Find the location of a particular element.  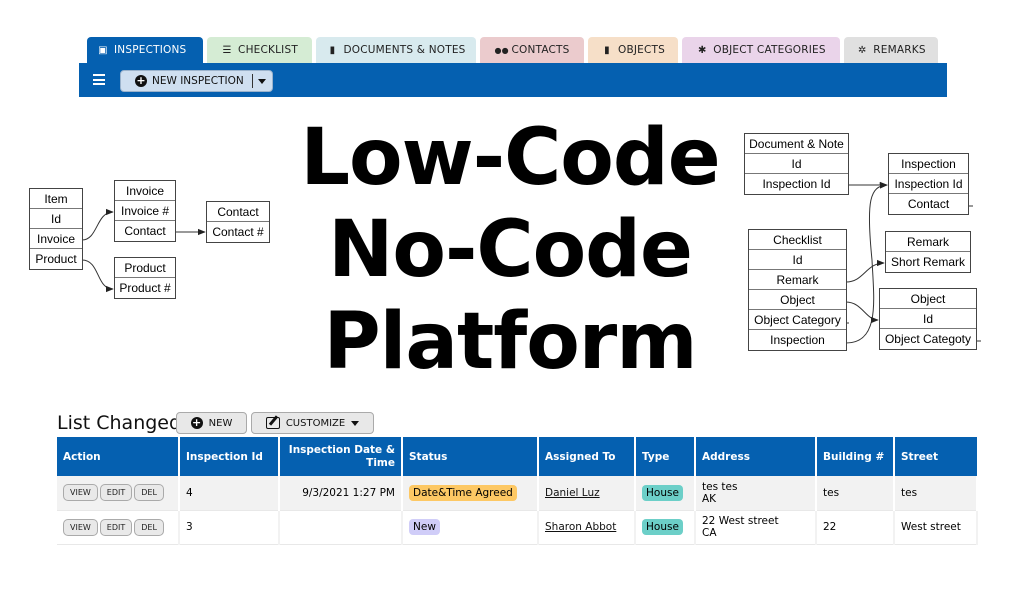

status-cell: Date&Time Agreed is located at coordinates (470, 493).